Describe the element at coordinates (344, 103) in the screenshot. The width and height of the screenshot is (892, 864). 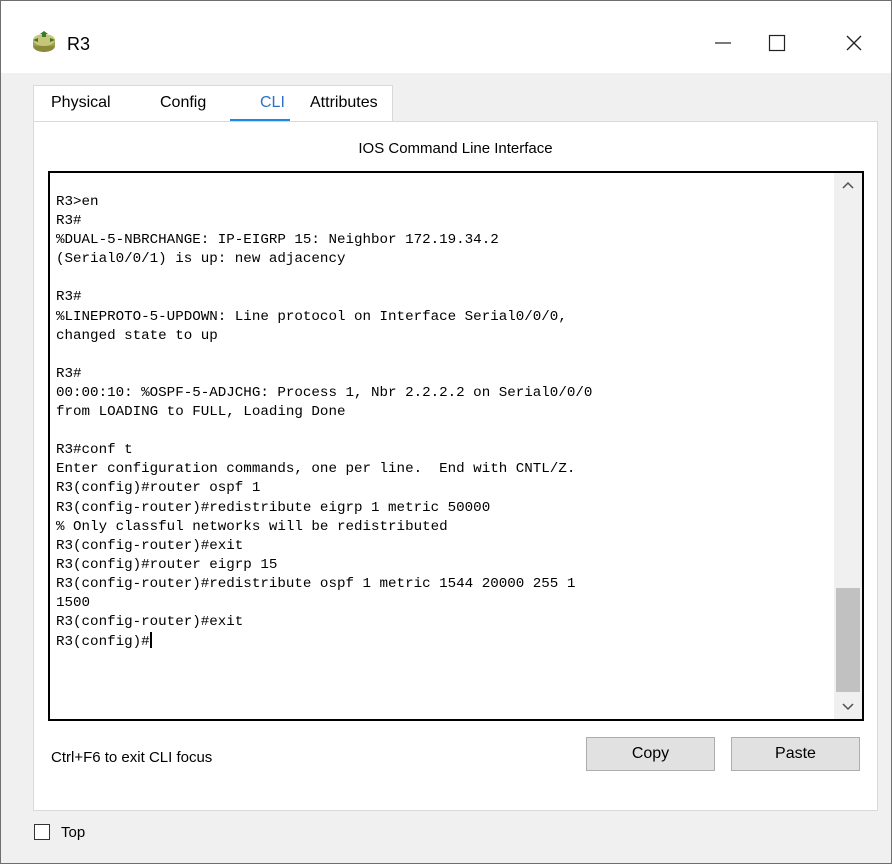
I see `tab-attributes: Attributes` at that location.